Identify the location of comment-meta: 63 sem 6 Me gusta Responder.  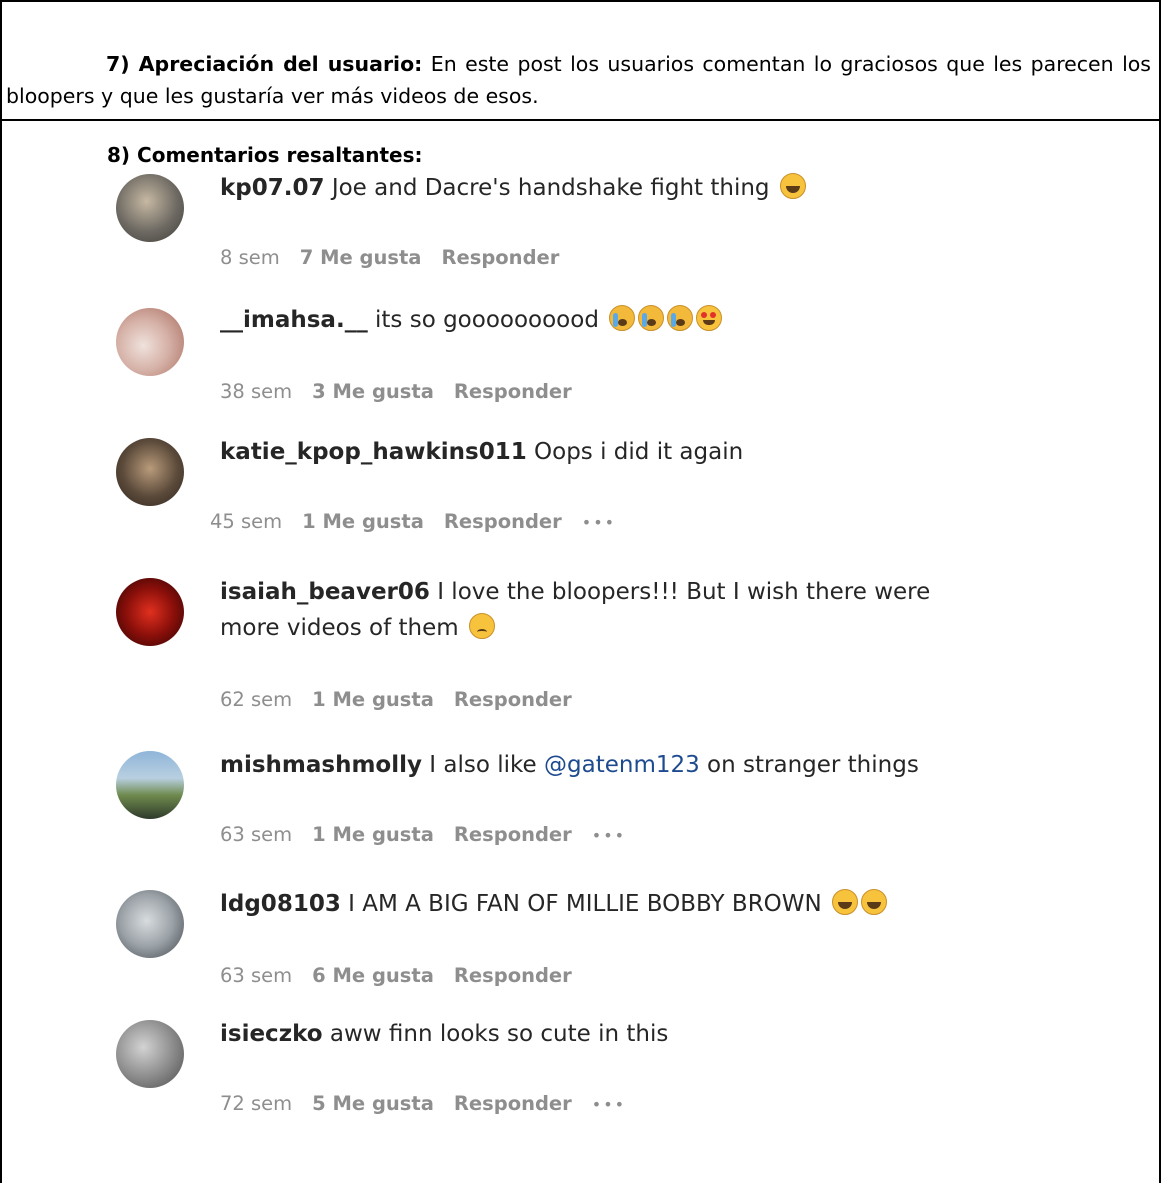
(406, 975).